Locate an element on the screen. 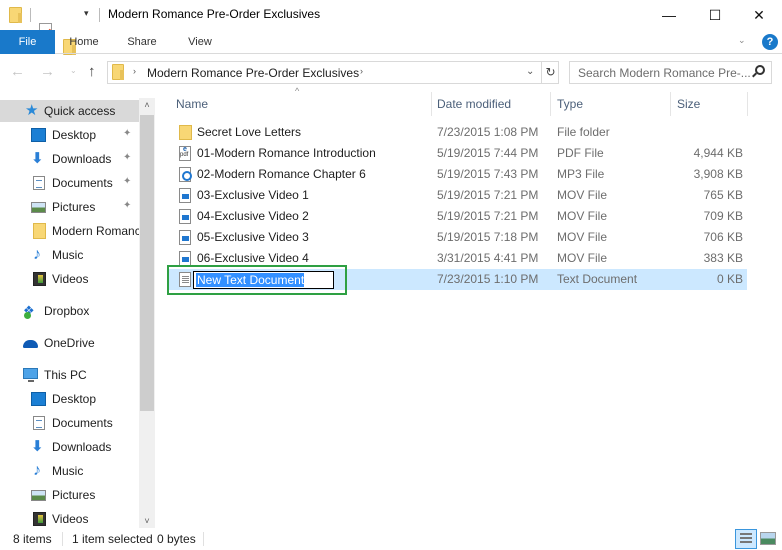 The image size is (782, 550). nav-item-desktop: Desktop is located at coordinates (69, 399).